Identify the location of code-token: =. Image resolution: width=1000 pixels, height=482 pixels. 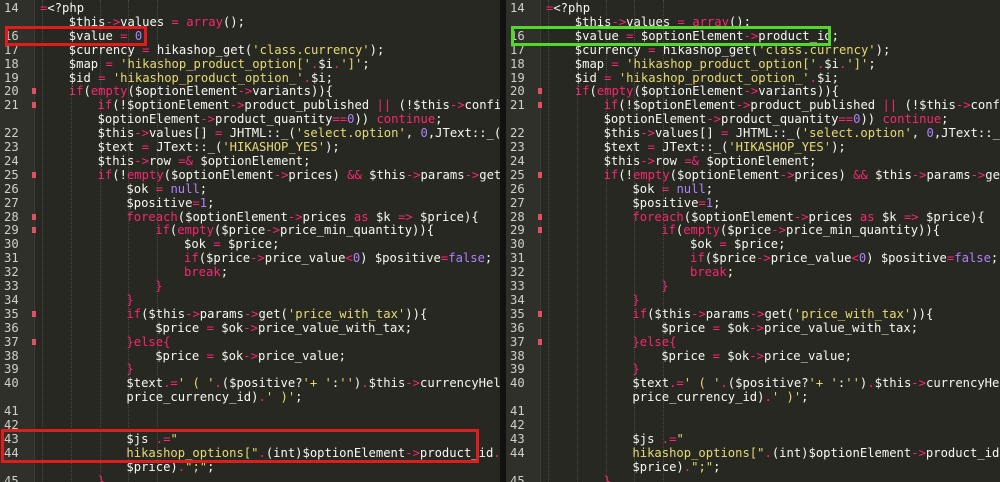
(665, 188).